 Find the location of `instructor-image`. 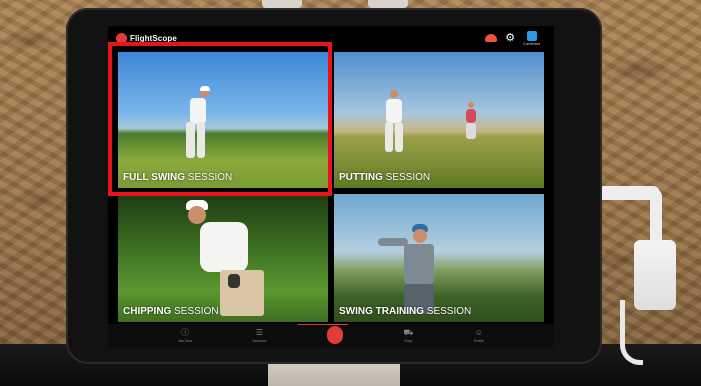

instructor-image is located at coordinates (472, 122).